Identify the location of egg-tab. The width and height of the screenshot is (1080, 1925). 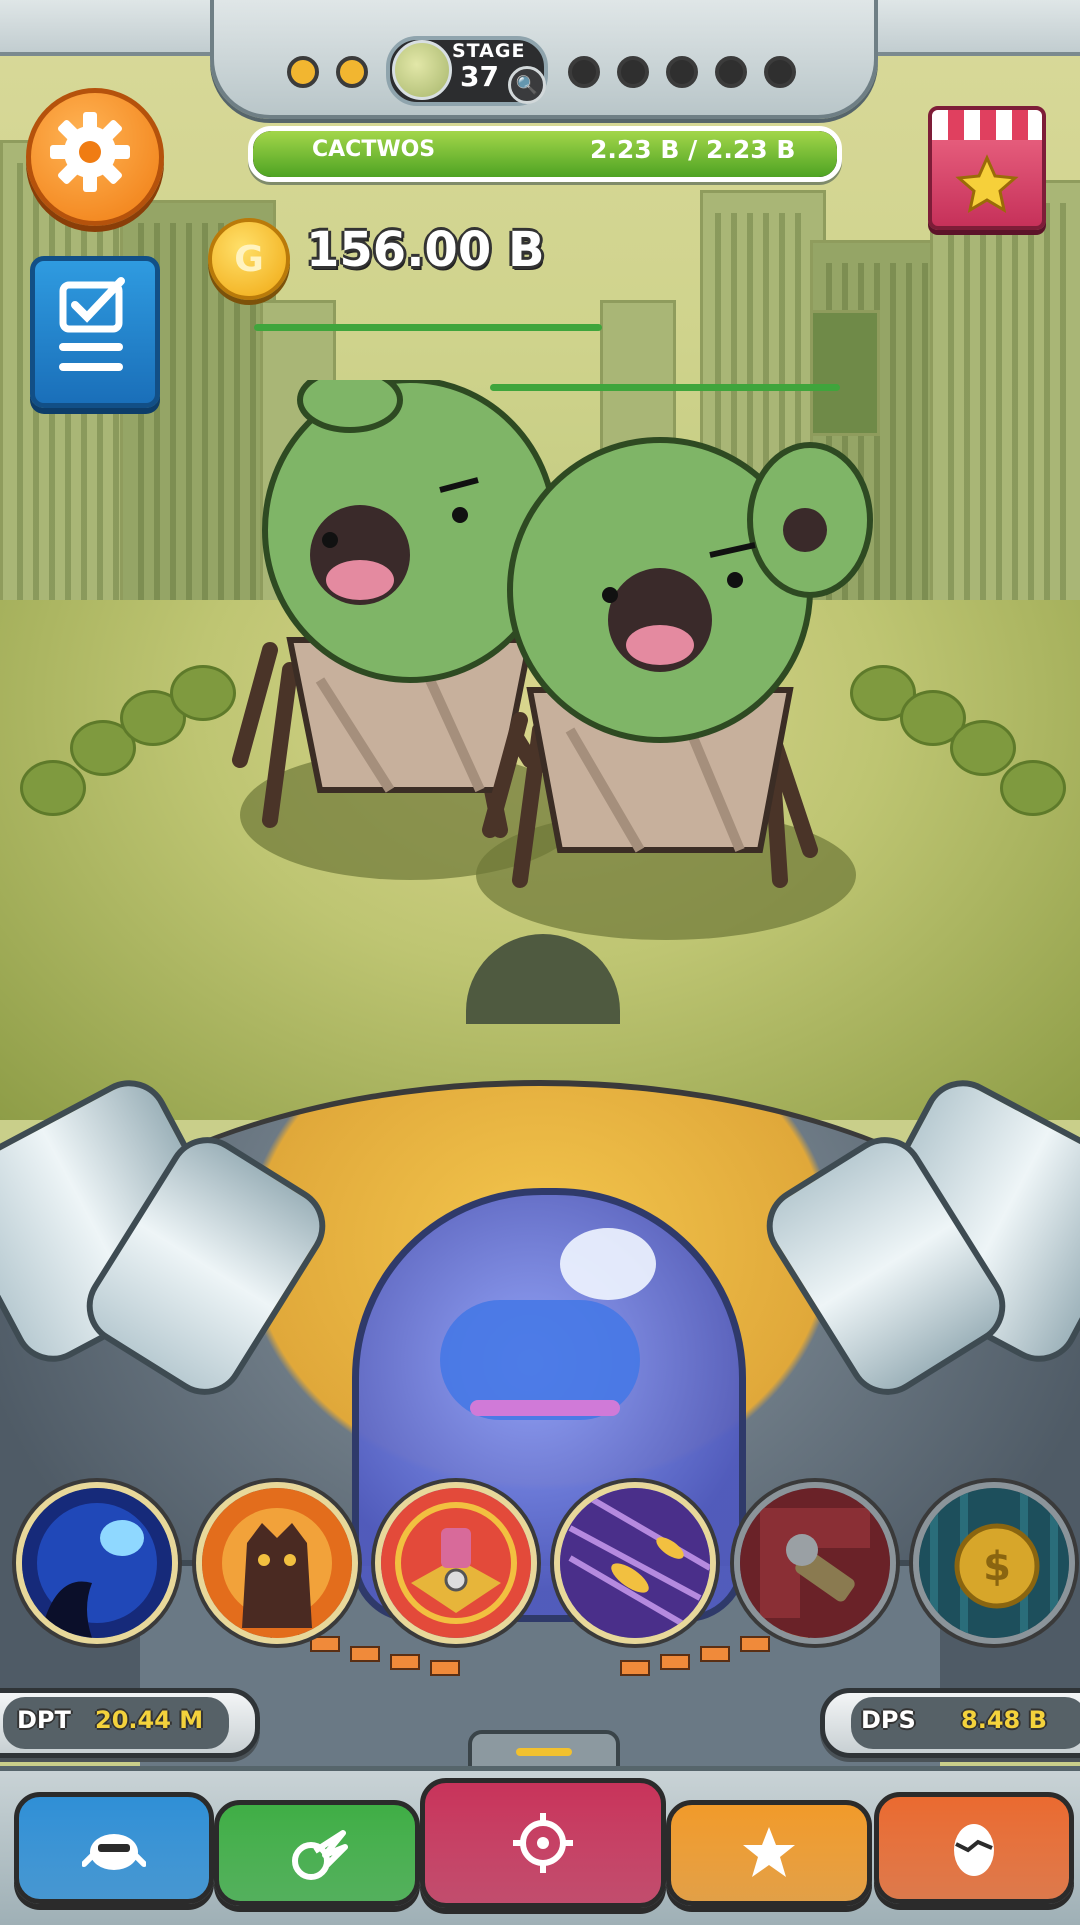
(974, 1848).